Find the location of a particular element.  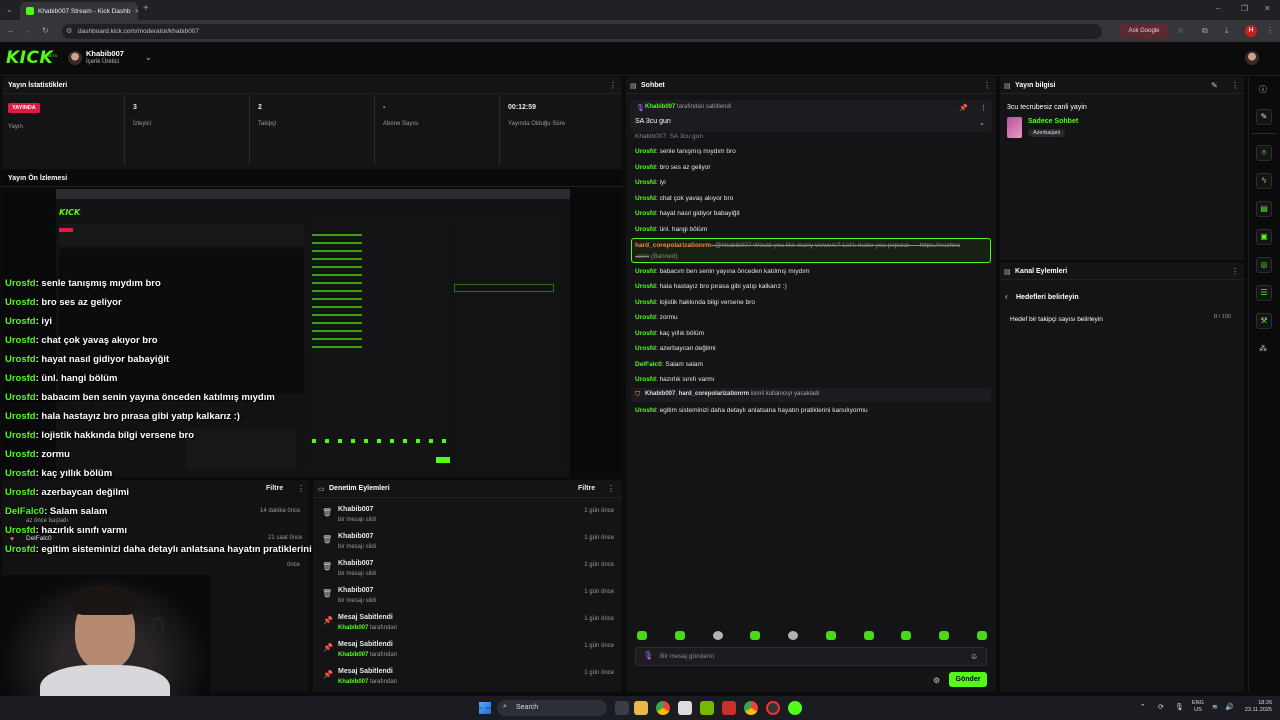

chat-message: Urosfd: zormu is located at coordinates (656, 317).